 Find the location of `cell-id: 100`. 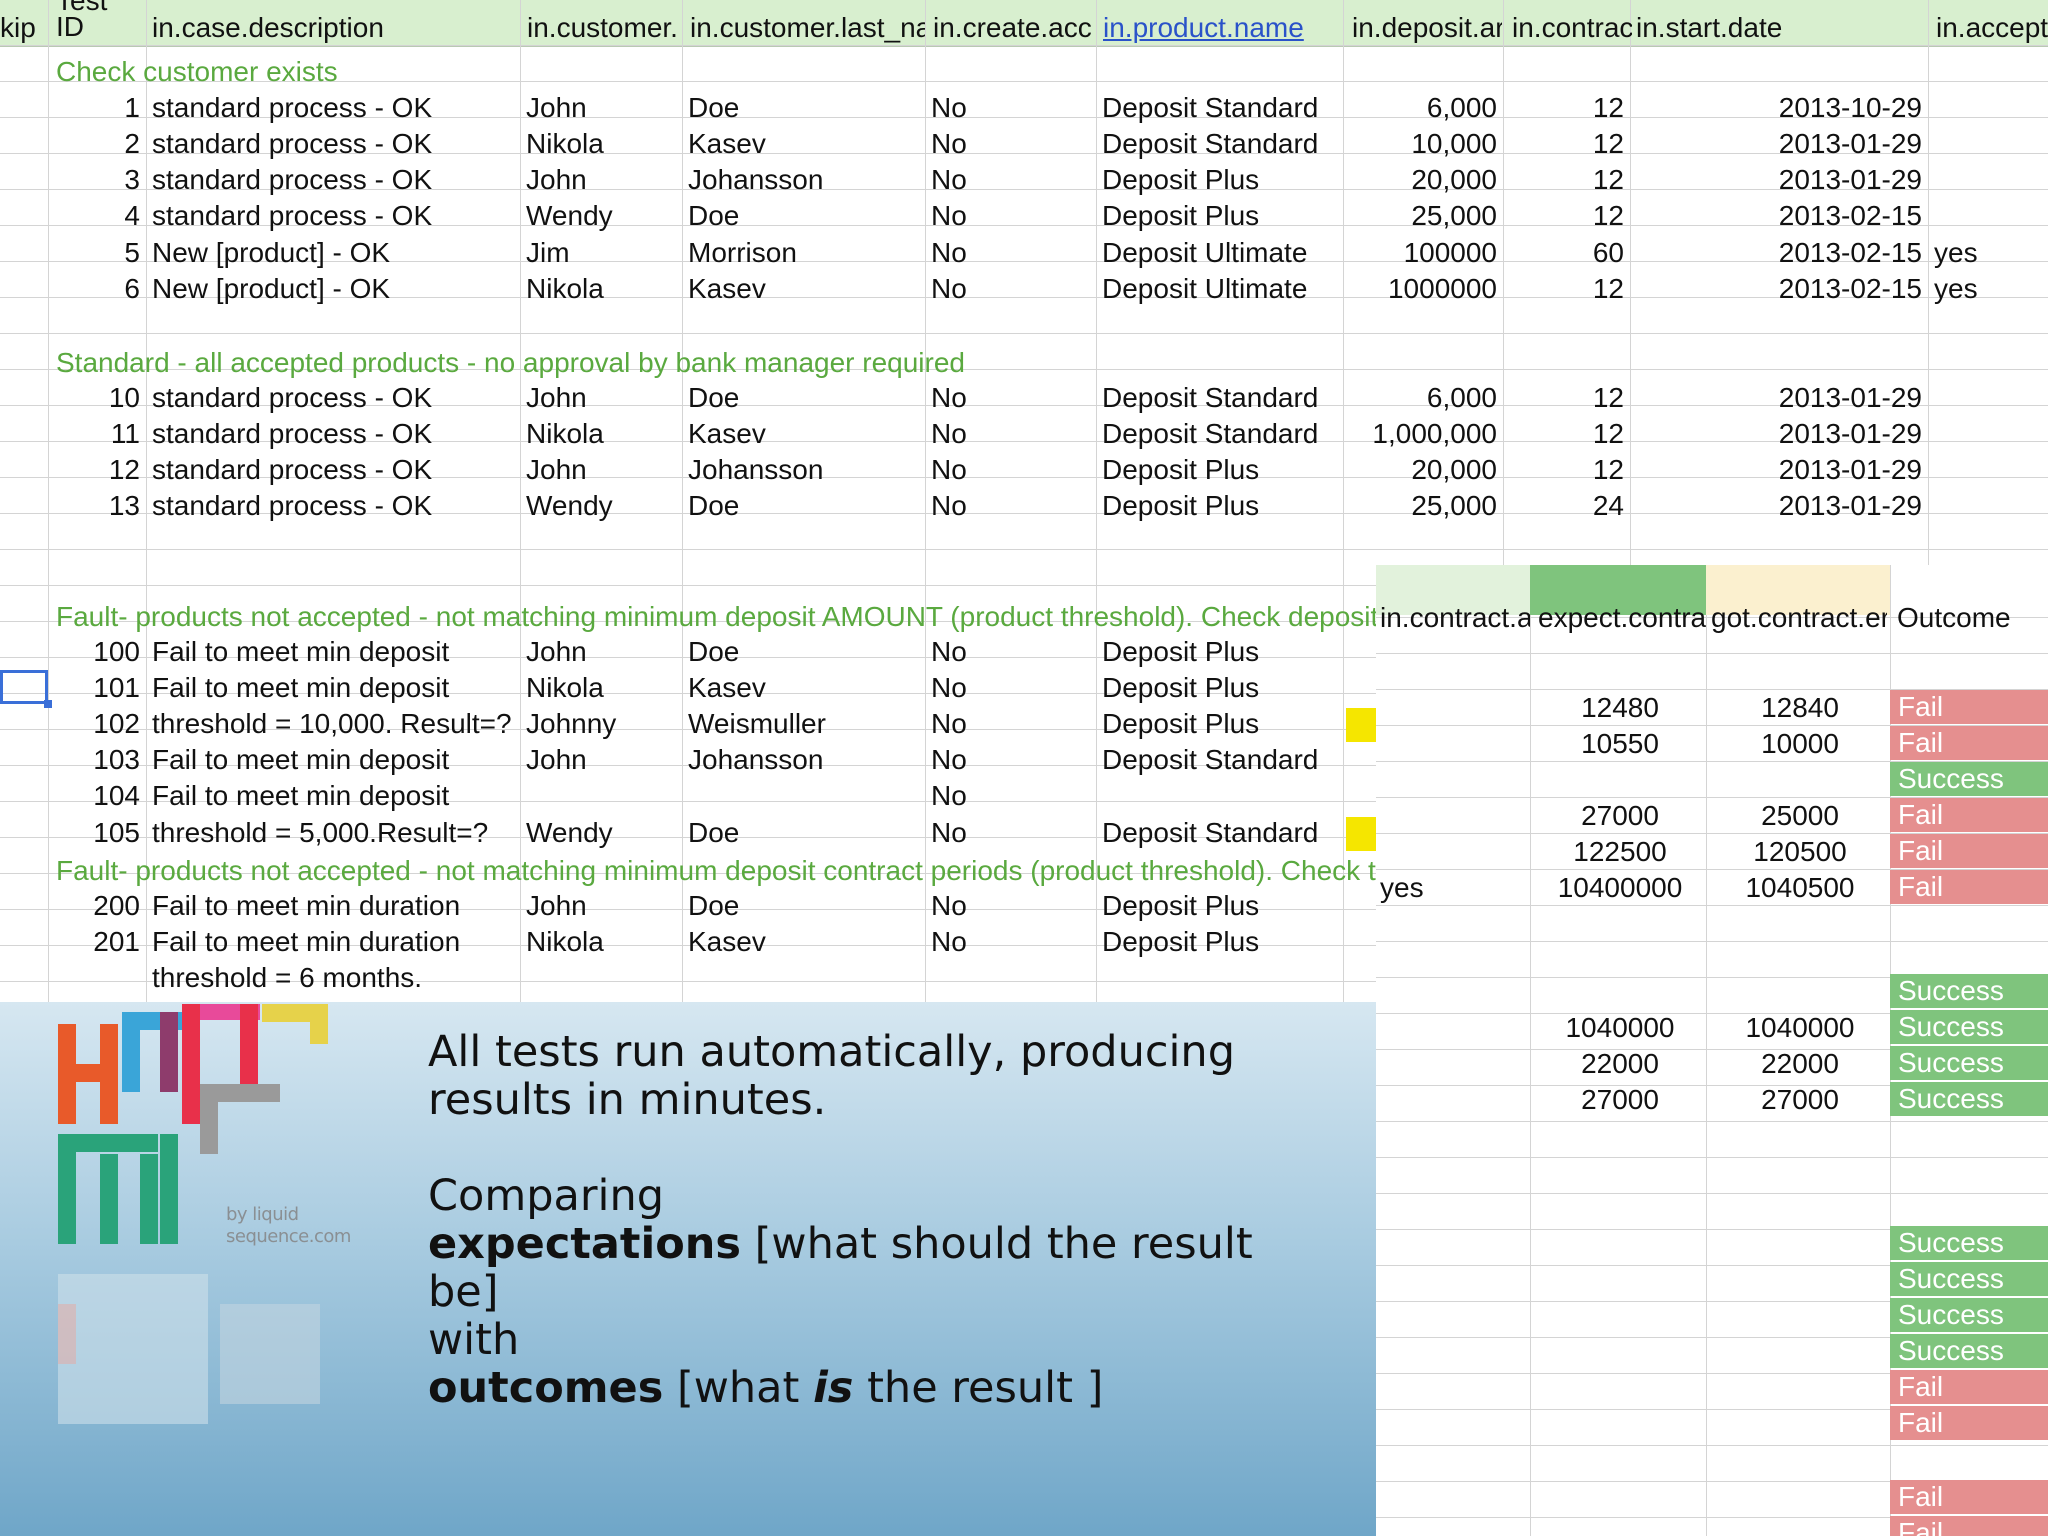

cell-id: 100 is located at coordinates (97, 652).